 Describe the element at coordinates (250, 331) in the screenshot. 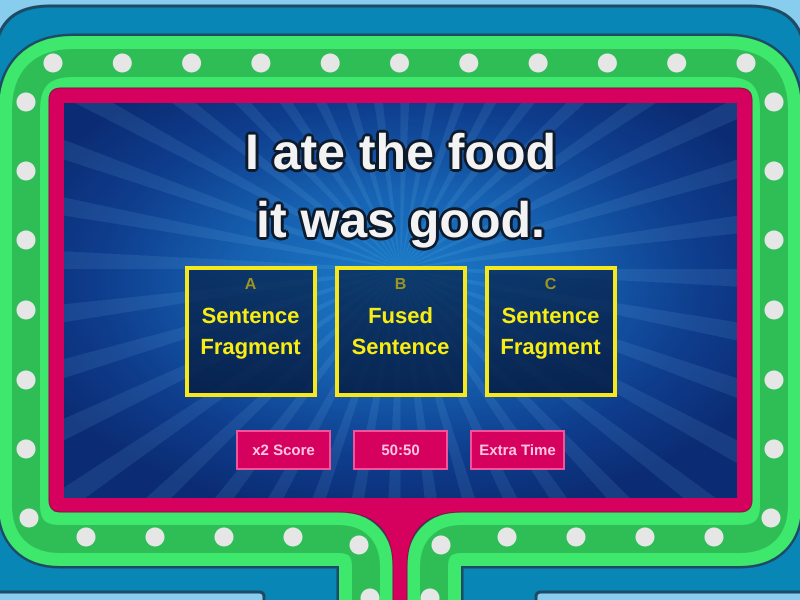

I see `answer-option: A Sentence Fragment` at that location.